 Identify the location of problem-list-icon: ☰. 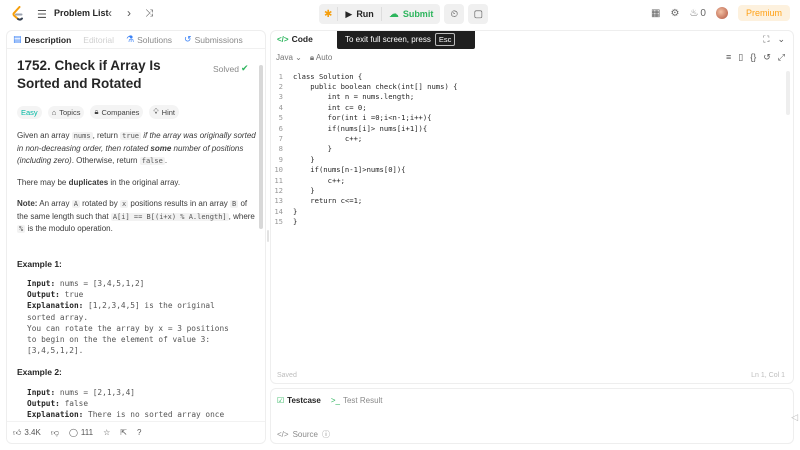
(42, 14).